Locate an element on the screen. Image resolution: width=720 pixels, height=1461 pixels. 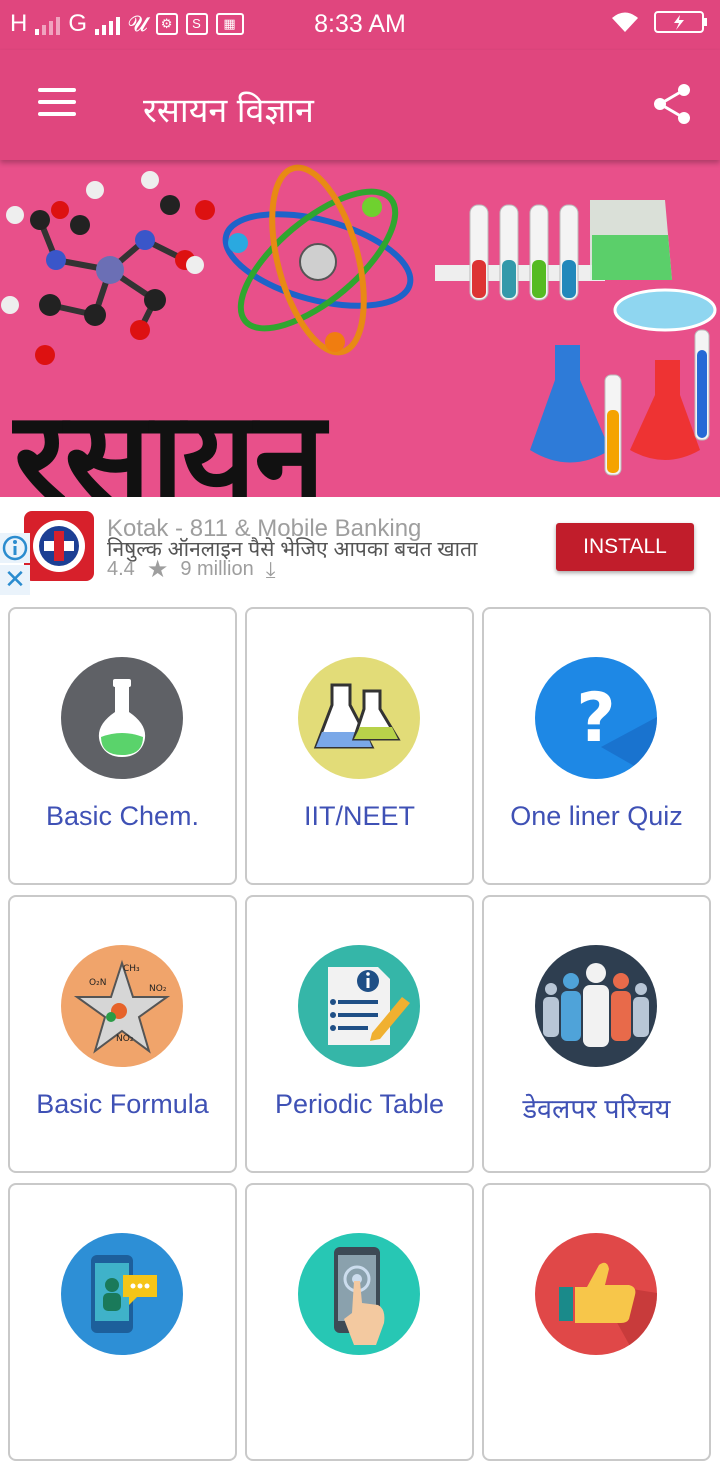
share-icon is located at coordinates (672, 104).